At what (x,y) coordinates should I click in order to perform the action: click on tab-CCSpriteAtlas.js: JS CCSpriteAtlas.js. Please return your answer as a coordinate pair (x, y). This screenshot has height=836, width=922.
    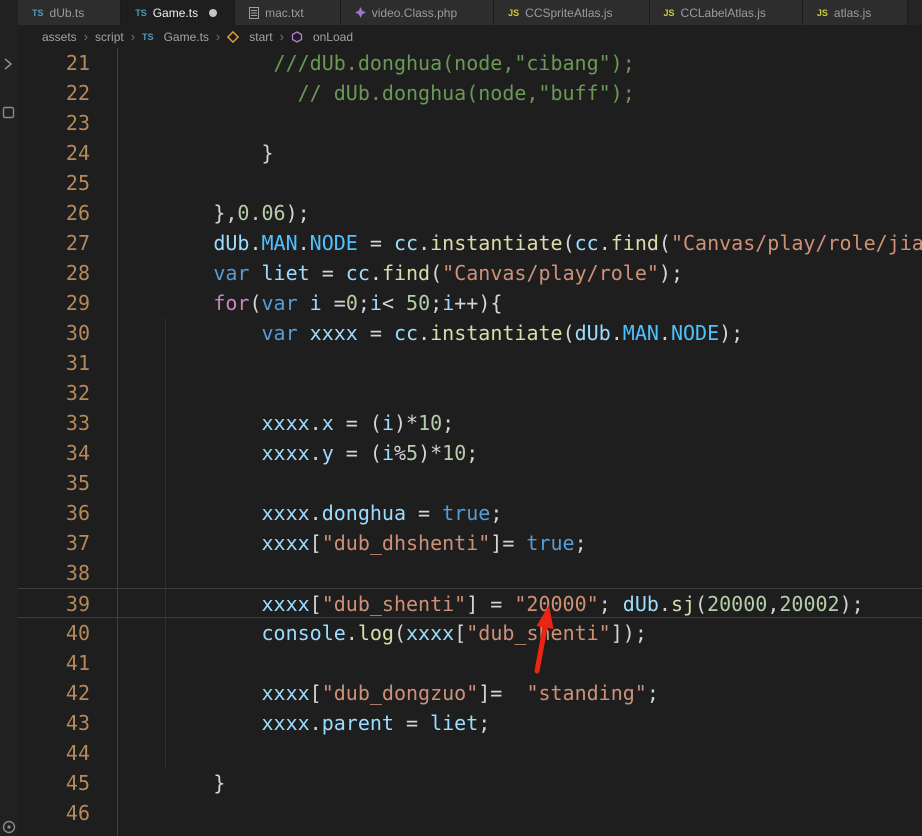
    Looking at the image, I should click on (572, 12).